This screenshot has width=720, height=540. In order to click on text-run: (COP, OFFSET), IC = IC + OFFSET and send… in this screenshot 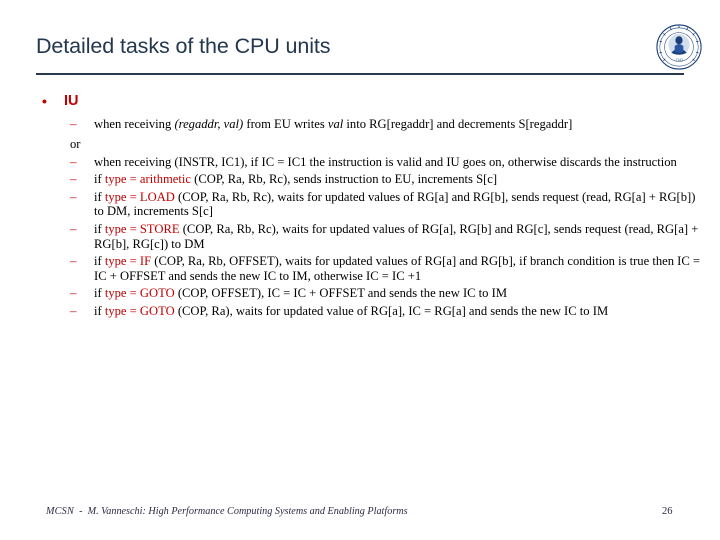, I will do `click(341, 293)`.